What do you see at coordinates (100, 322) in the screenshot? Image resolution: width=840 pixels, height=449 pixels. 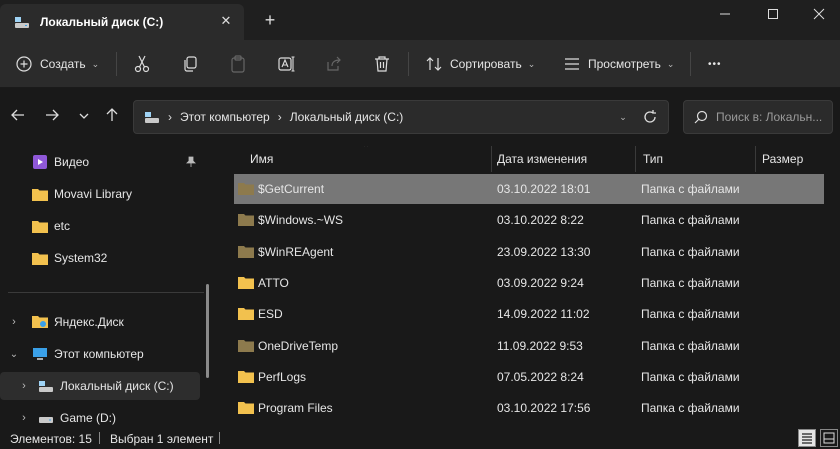 I see `sidebar-item-yandex-disk: › Яндекс.Диск` at bounding box center [100, 322].